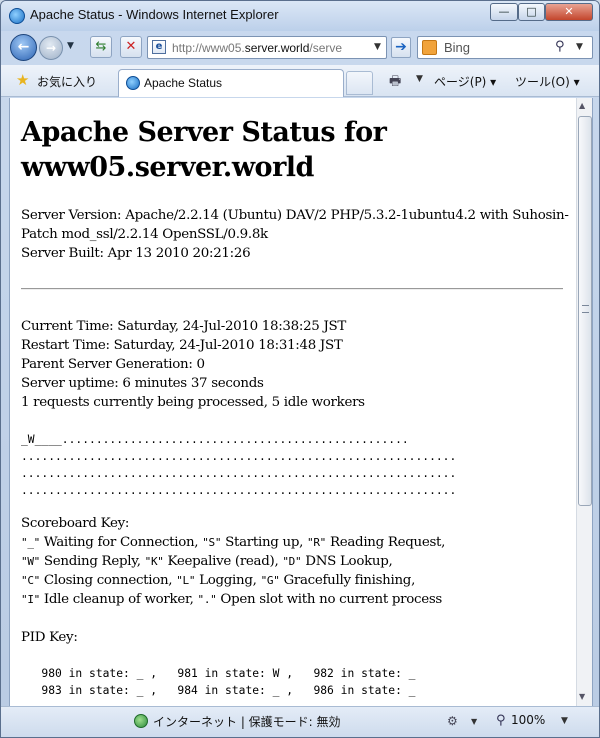 This screenshot has width=600, height=738. What do you see at coordinates (419, 79) in the screenshot?
I see `print-dropdown-icon: ▼` at bounding box center [419, 79].